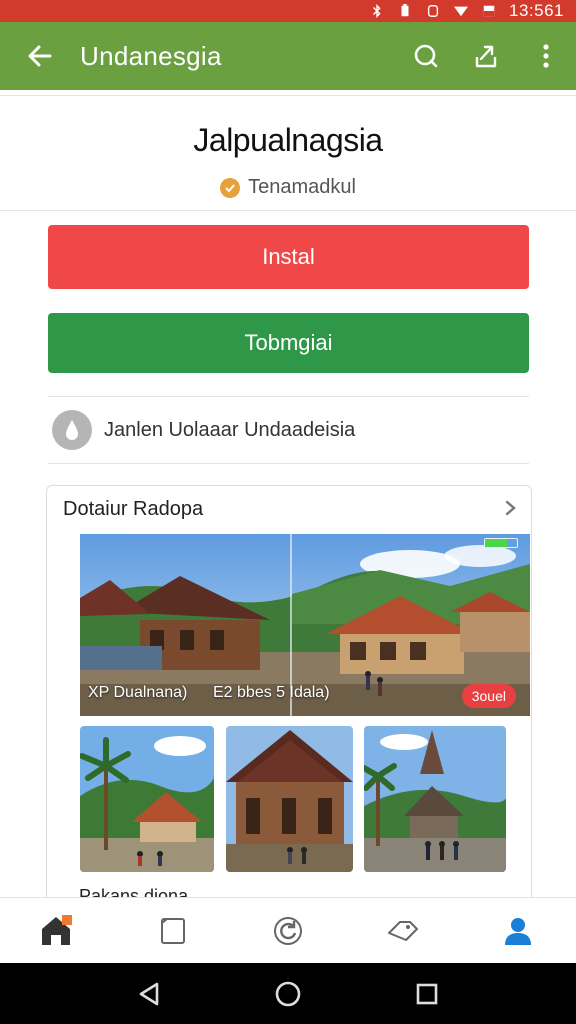  I want to click on arrow-left-icon, so click(40, 56).